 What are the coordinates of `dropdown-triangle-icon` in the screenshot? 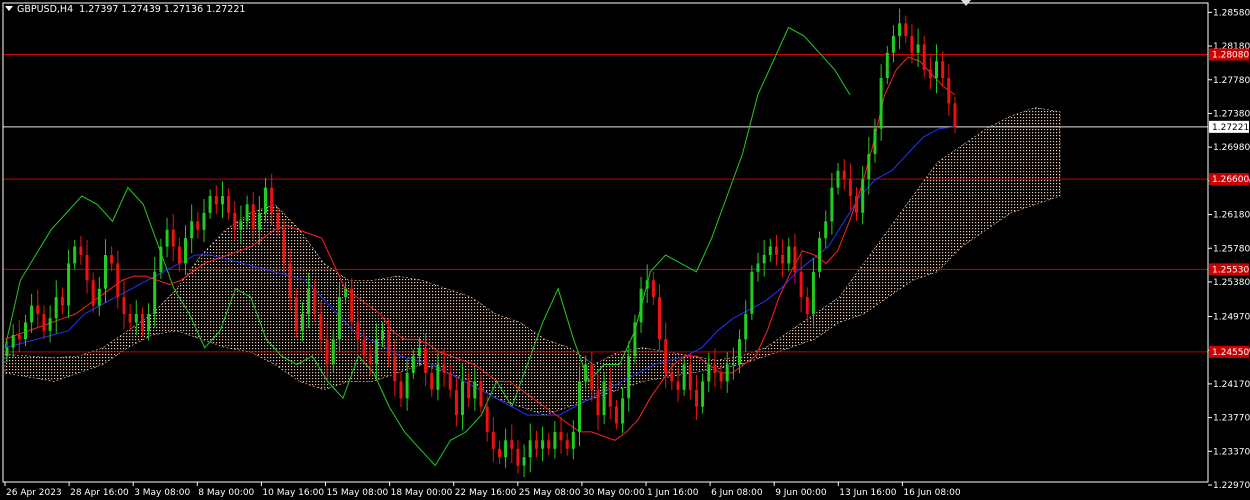 It's located at (9, 8).